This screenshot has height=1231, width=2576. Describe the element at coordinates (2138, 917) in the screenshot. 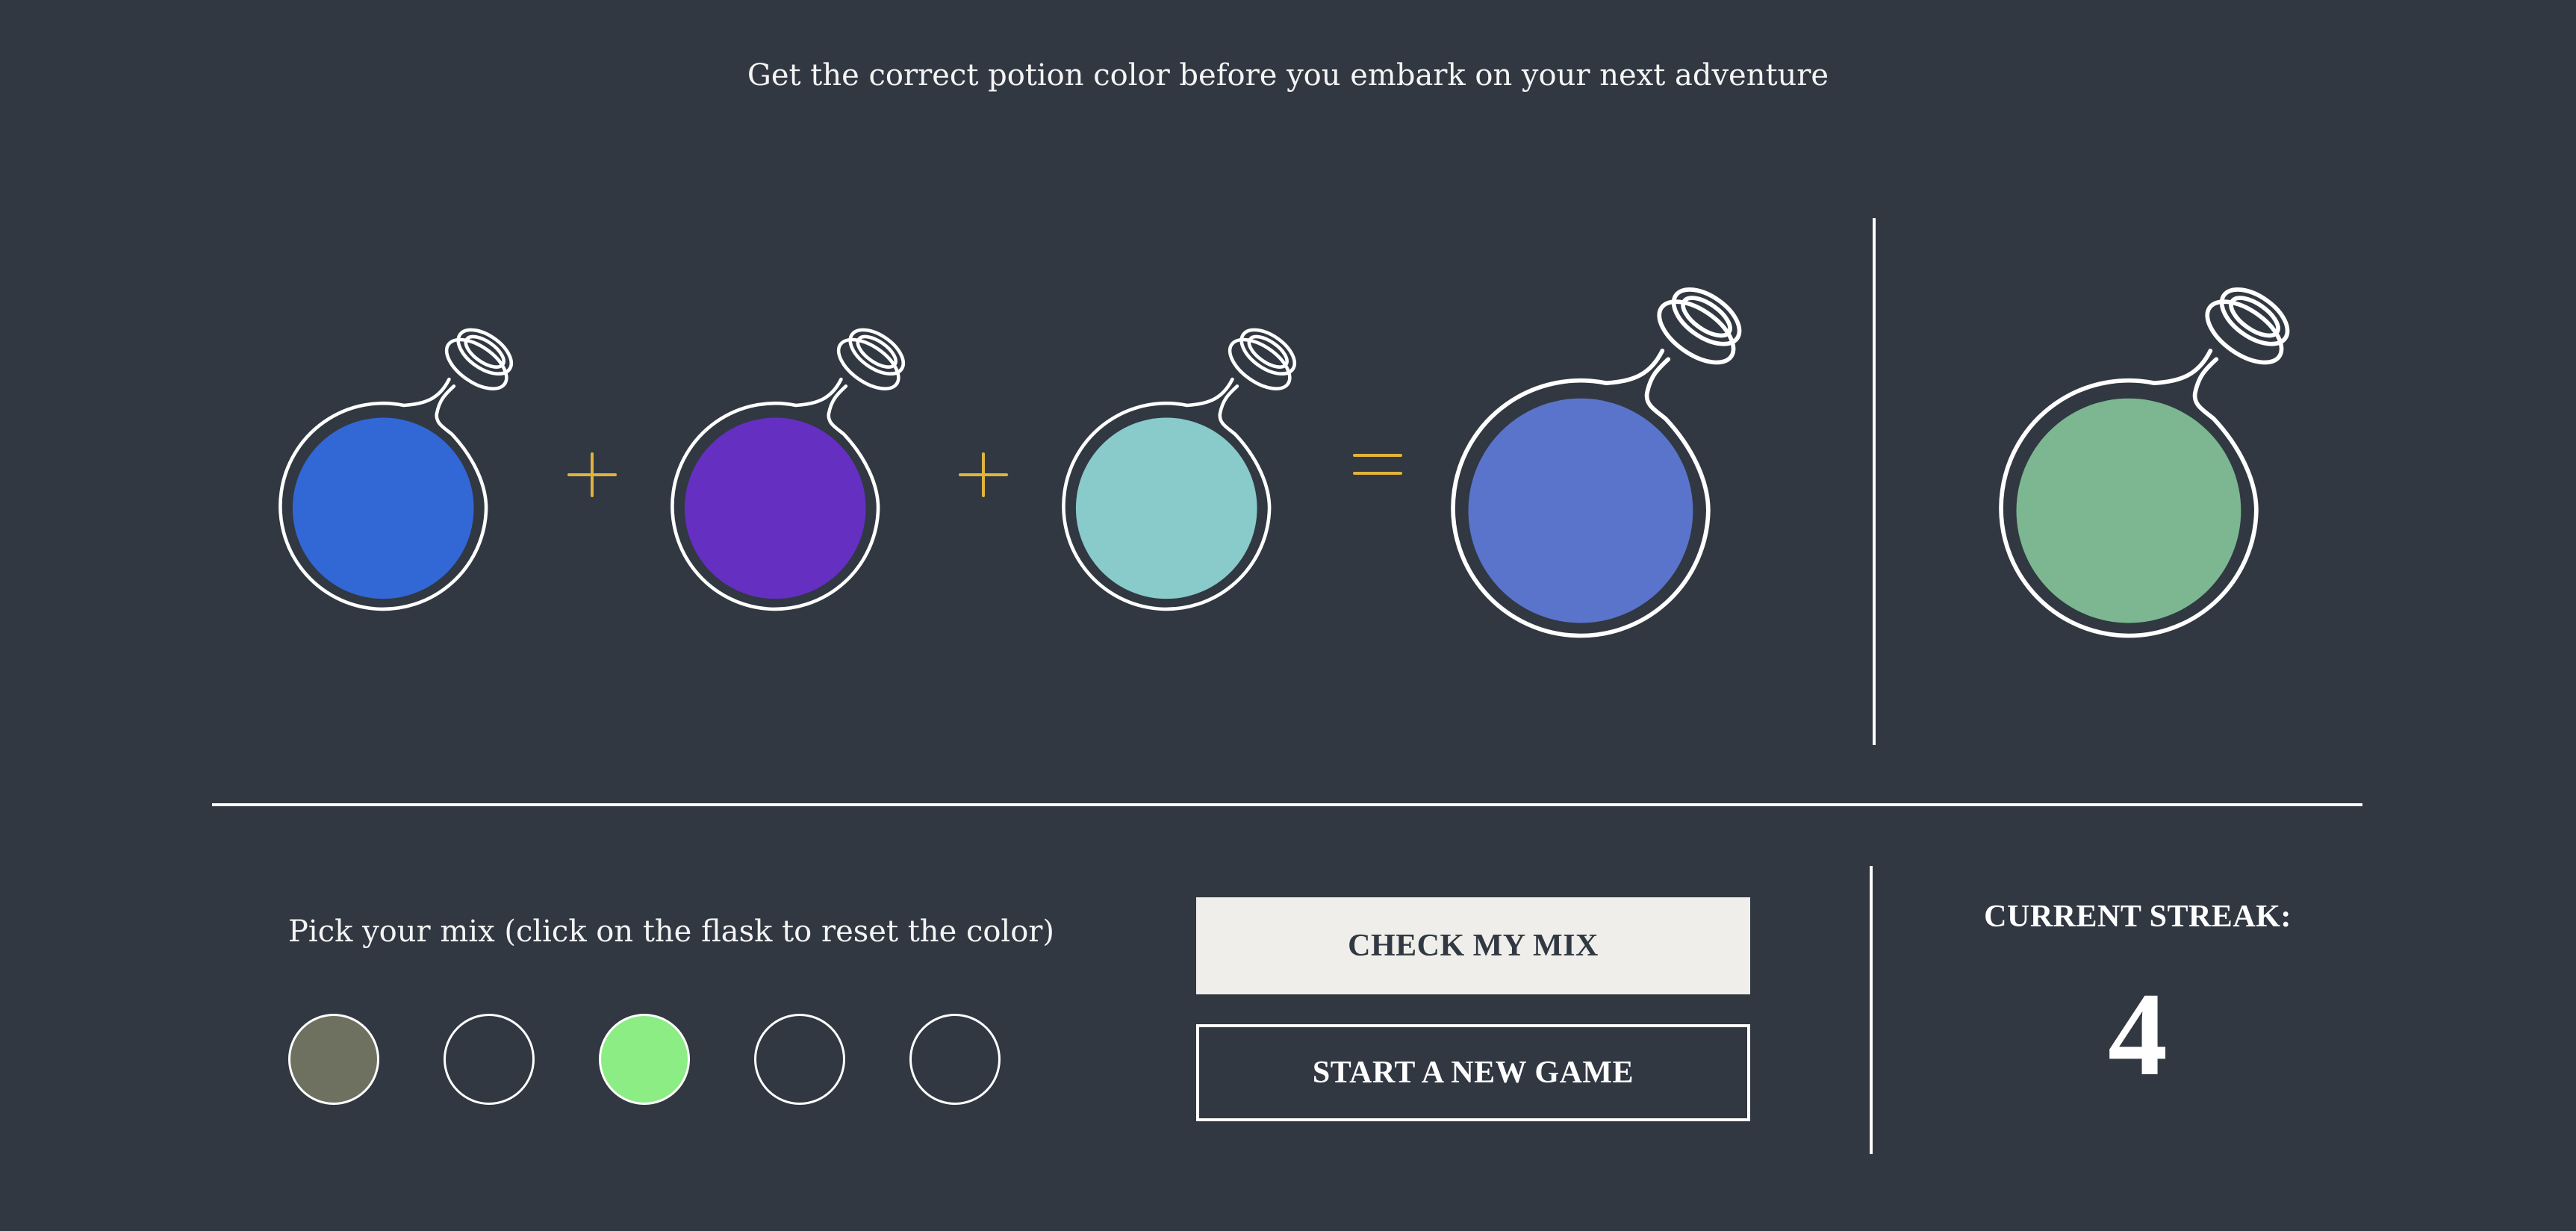

I see `streak-label: CURRENT STREAK:` at that location.